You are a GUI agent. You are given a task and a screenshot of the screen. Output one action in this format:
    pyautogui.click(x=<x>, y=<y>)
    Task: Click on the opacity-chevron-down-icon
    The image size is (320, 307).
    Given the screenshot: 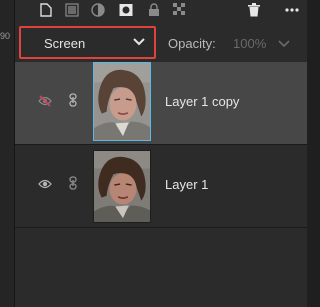 What is the action you would take?
    pyautogui.click(x=284, y=43)
    